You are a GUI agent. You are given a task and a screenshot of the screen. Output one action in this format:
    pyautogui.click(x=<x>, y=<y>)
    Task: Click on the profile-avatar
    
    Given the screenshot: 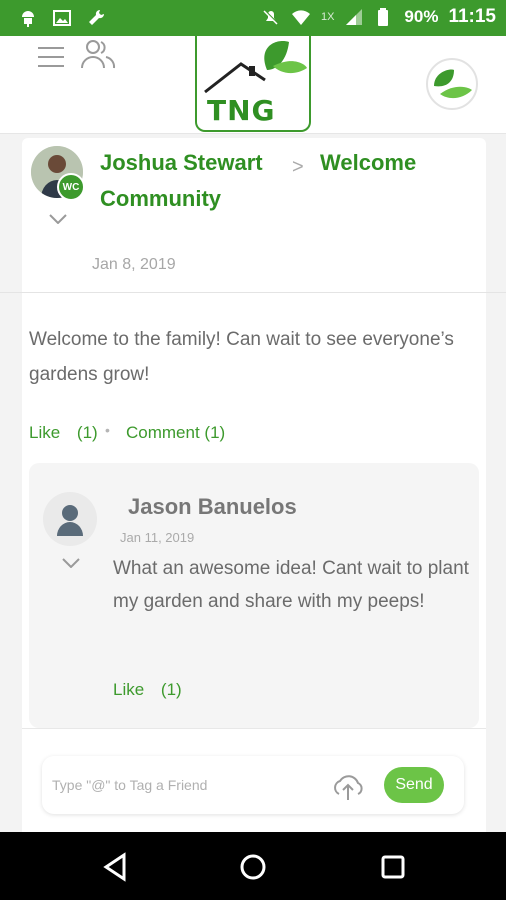 What is the action you would take?
    pyautogui.click(x=452, y=84)
    